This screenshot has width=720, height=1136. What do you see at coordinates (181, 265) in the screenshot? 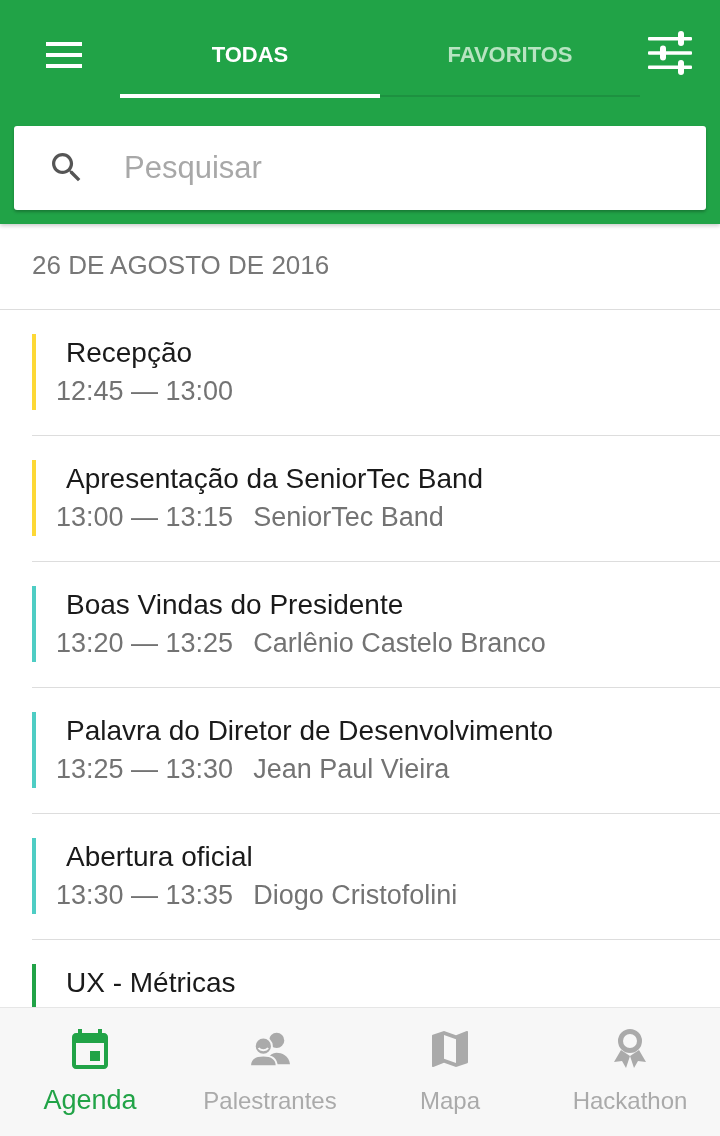
I see `date-header: 26 DE AGOSTO DE 2016` at bounding box center [181, 265].